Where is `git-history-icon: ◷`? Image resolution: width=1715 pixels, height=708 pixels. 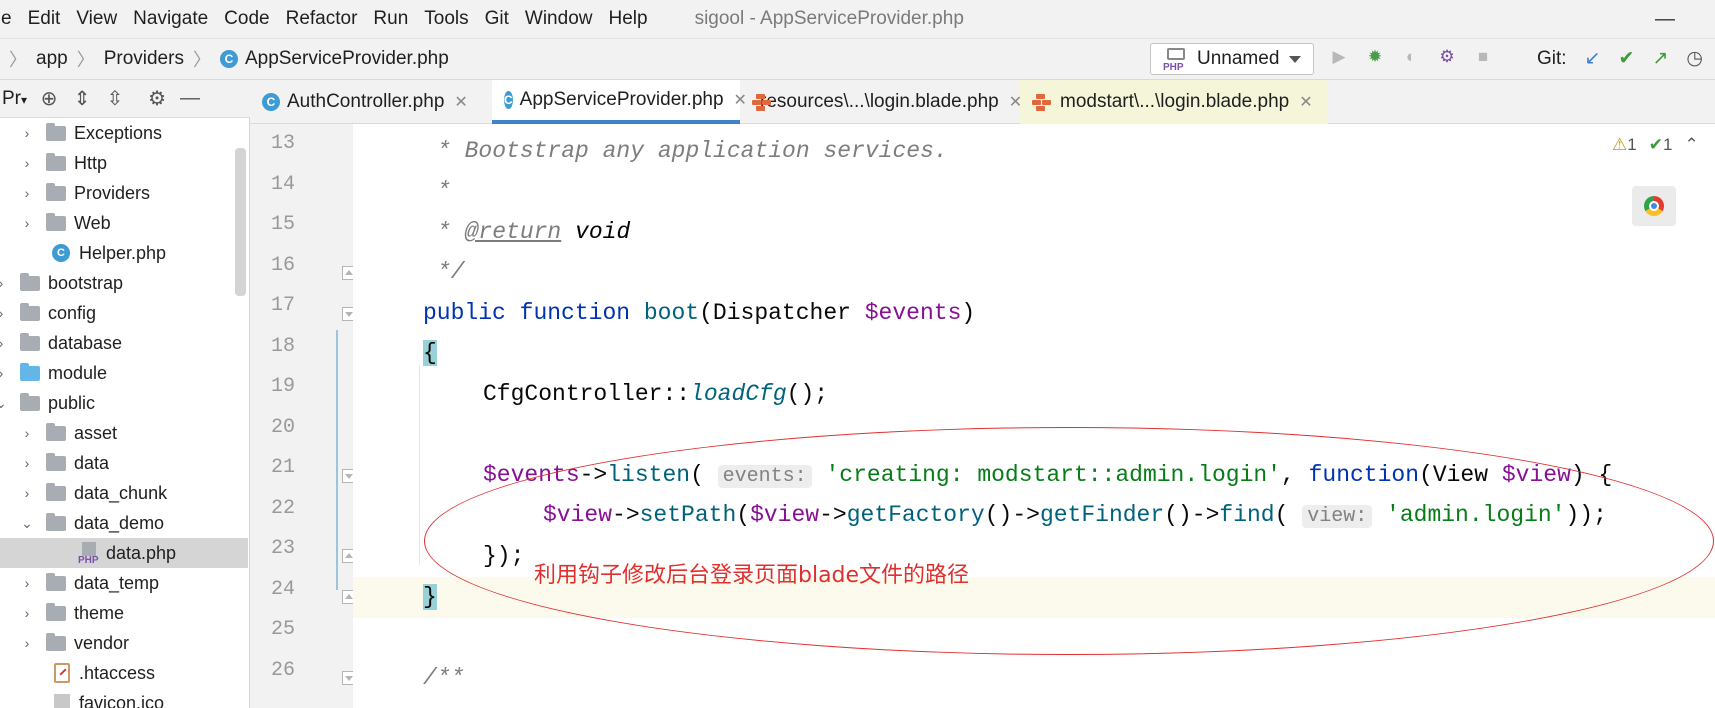 git-history-icon: ◷ is located at coordinates (1694, 58).